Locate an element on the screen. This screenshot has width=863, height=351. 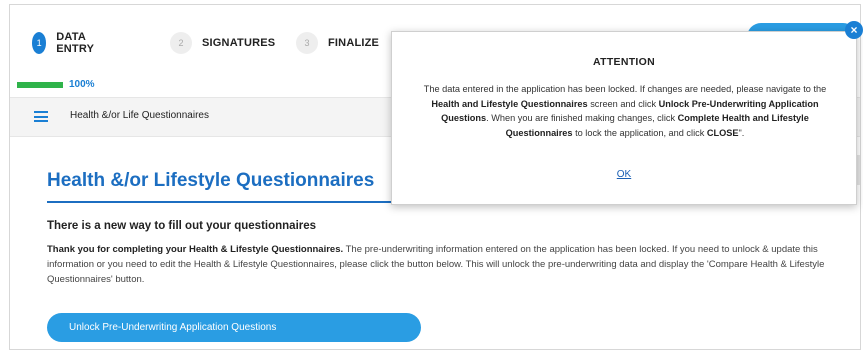
progress-fill is located at coordinates (40, 84).